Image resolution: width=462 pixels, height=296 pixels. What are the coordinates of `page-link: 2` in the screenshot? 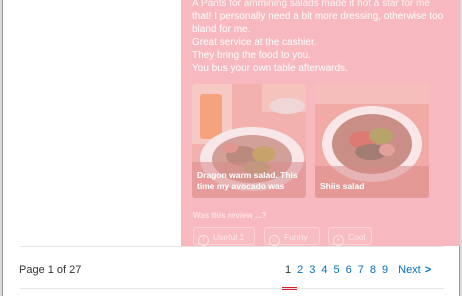 It's located at (300, 270).